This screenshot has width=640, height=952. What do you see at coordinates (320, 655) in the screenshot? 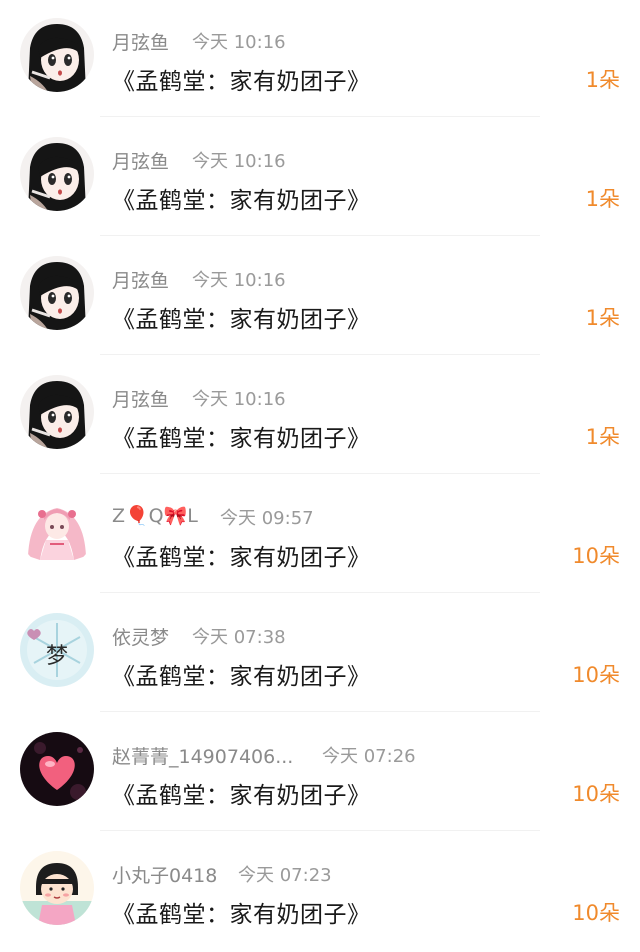
I see `list-item: 梦 依灵梦 今天 07:38 《孟鹤堂：家有奶团子》 10朵` at bounding box center [320, 655].